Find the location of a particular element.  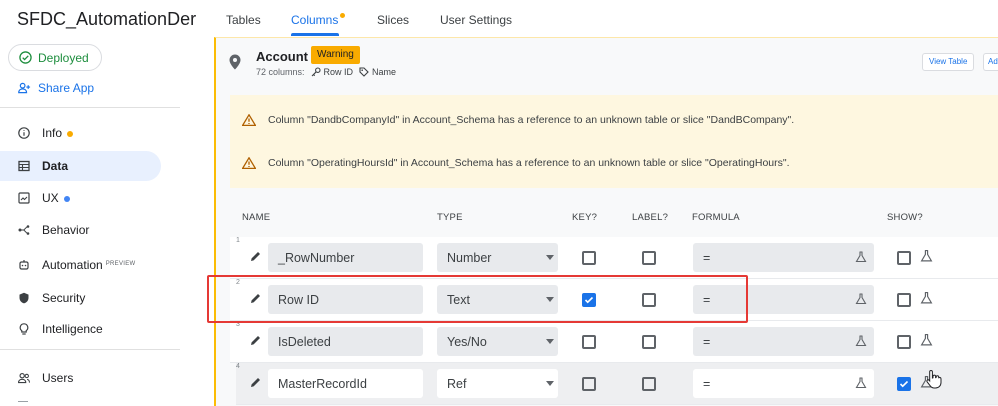

key-column-label: Row ID is located at coordinates (338, 72).